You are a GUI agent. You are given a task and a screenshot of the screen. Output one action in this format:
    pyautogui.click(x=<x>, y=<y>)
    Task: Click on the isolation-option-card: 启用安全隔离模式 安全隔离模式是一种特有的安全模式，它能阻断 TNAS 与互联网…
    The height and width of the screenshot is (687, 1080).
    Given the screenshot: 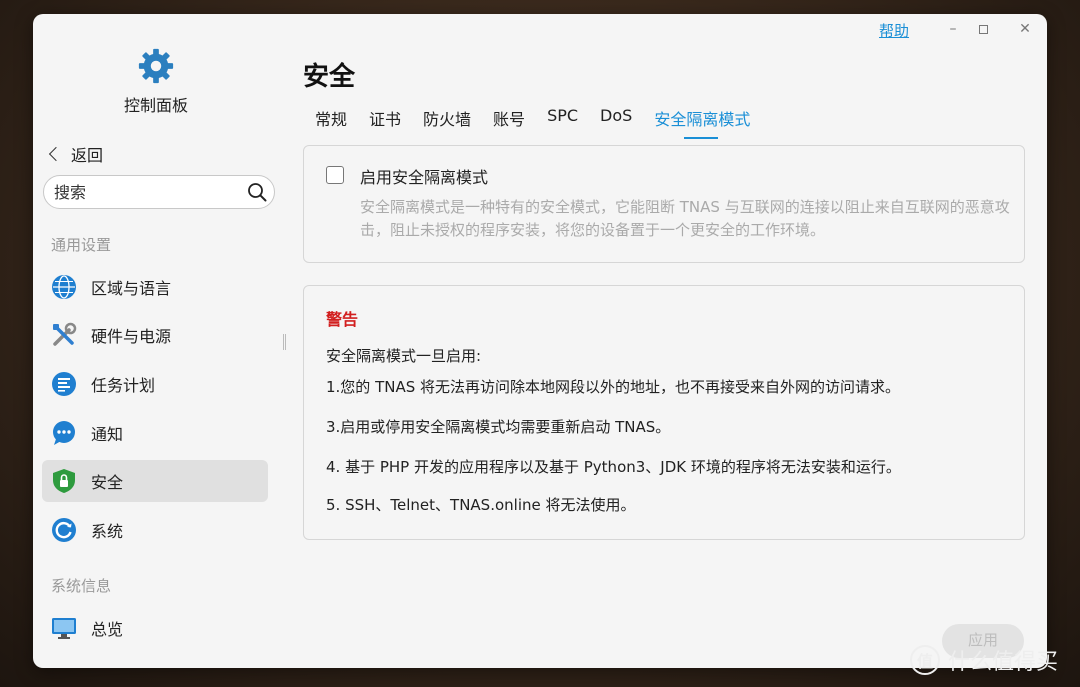 What is the action you would take?
    pyautogui.click(x=664, y=204)
    